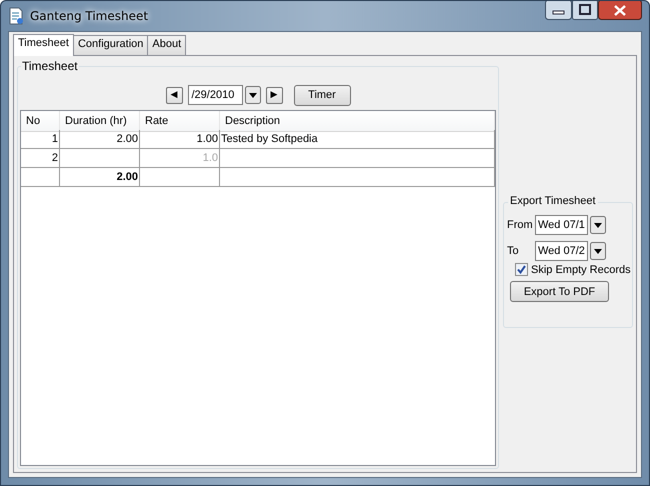 The width and height of the screenshot is (650, 486). What do you see at coordinates (50, 66) in the screenshot?
I see `group-title: Timesheet` at bounding box center [50, 66].